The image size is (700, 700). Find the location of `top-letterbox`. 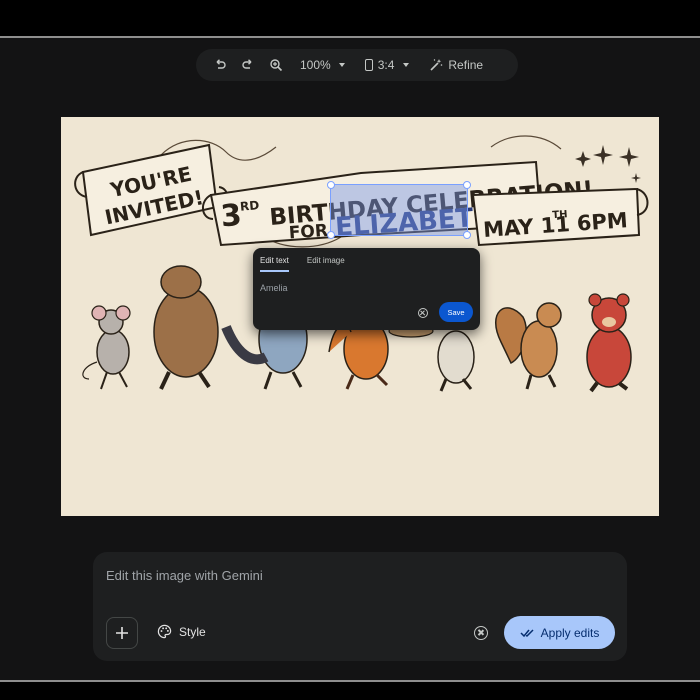

top-letterbox is located at coordinates (350, 18).